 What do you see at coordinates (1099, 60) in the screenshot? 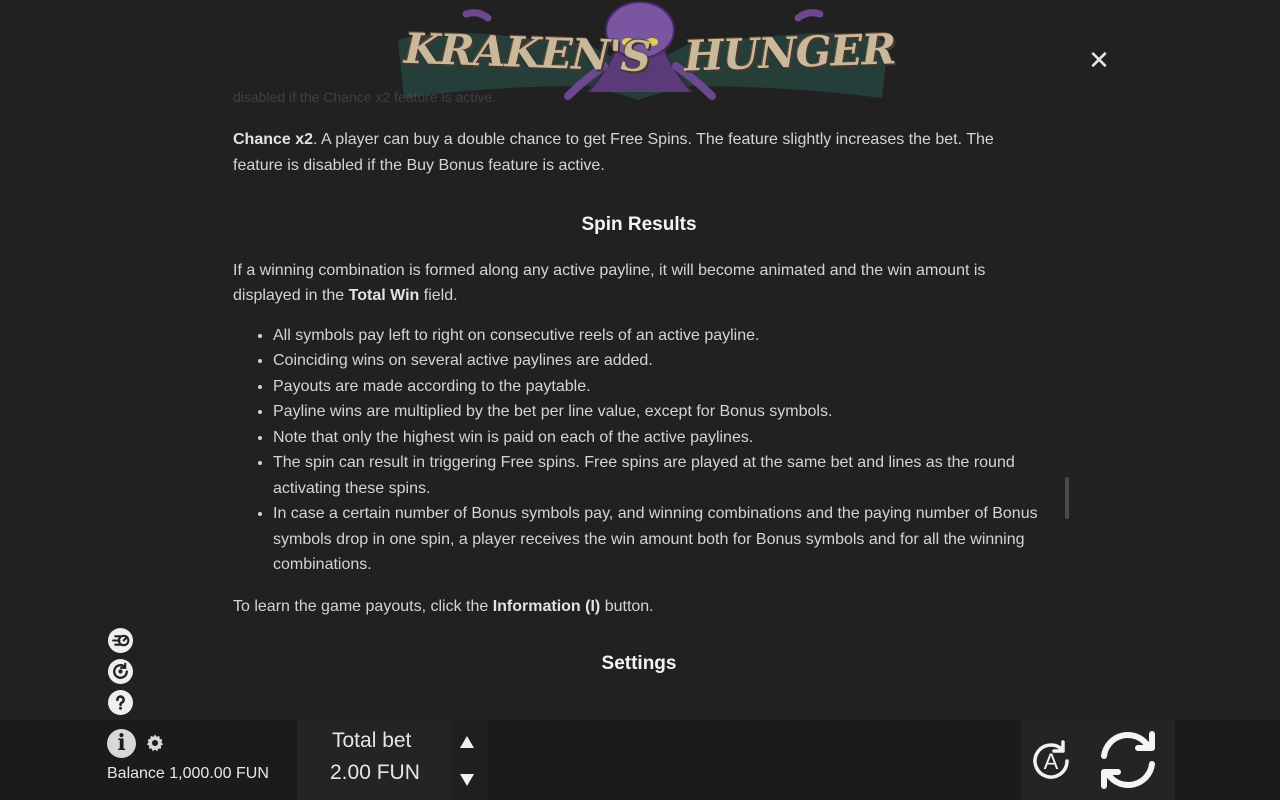
I see `close-icon: ✕` at bounding box center [1099, 60].